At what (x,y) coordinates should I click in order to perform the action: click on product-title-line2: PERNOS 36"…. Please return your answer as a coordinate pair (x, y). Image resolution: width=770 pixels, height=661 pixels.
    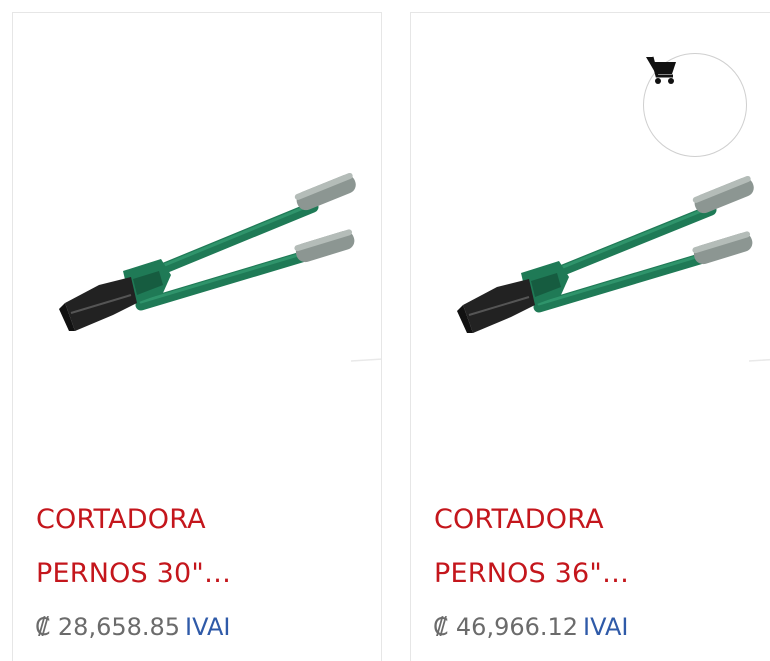
    Looking at the image, I should click on (532, 573).